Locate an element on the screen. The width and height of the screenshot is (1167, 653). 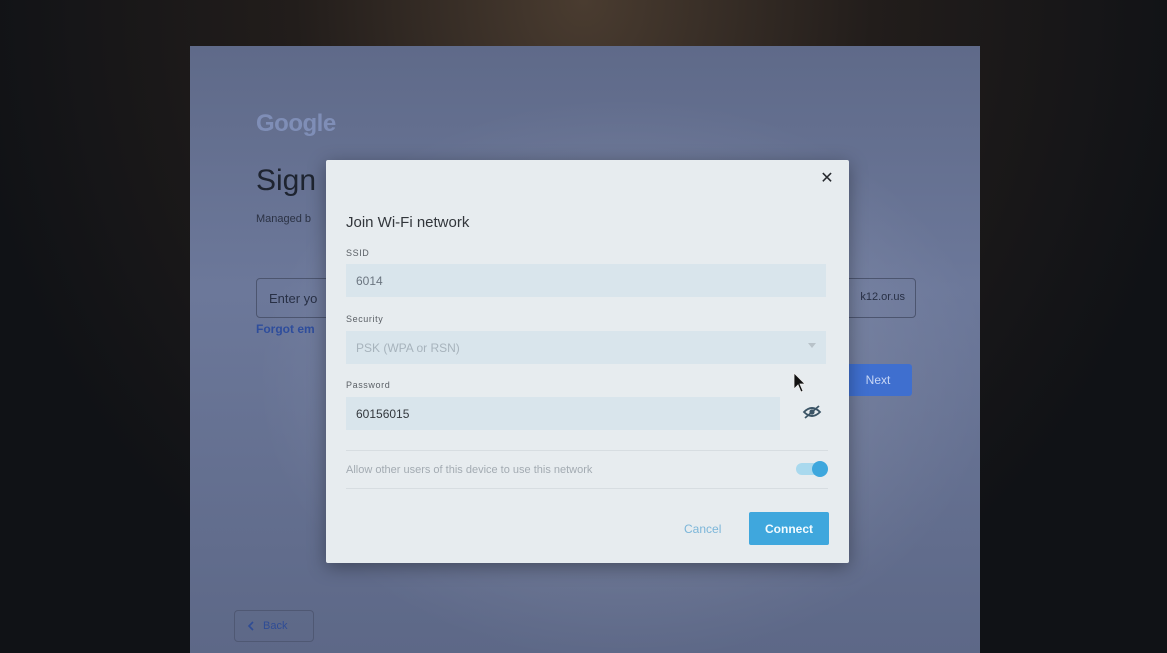
ssid-label: SSID is located at coordinates (358, 253).